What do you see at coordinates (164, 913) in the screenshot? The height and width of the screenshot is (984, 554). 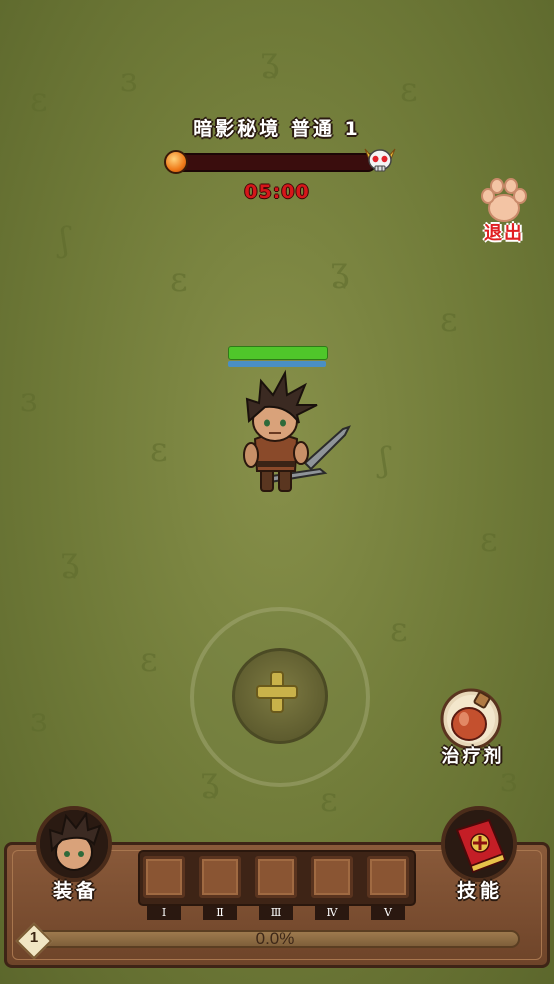 I see `slot-number: Ⅰ` at bounding box center [164, 913].